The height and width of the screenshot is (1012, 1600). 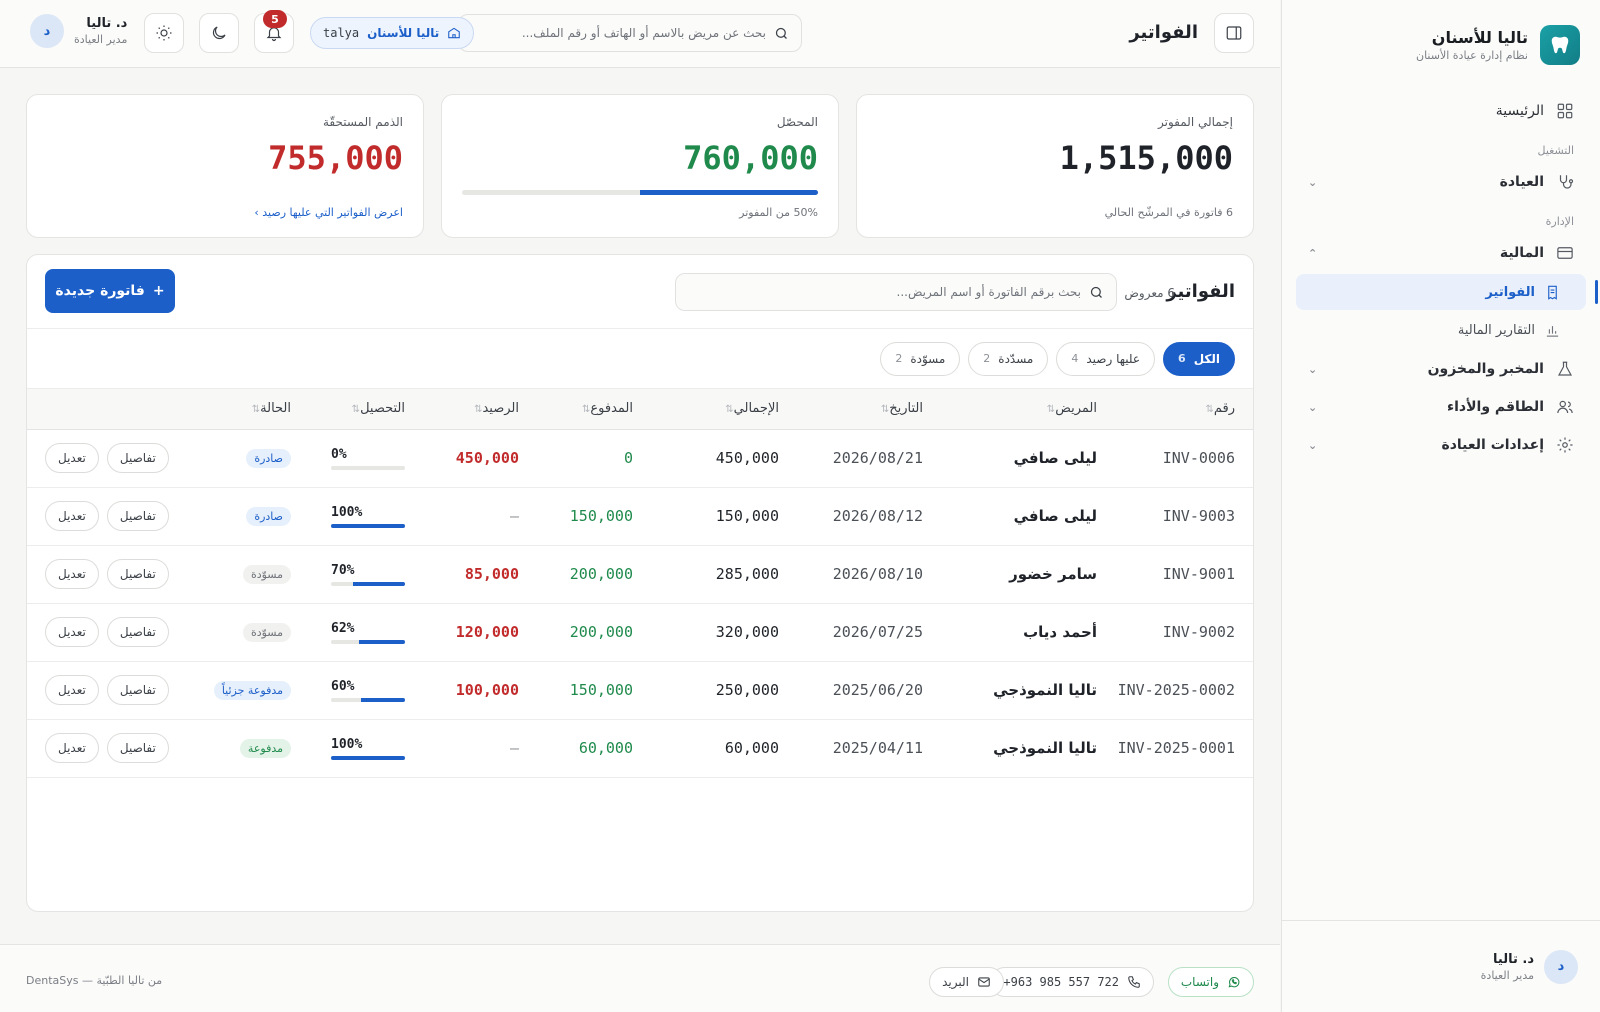 I want to click on sidebar-item-financial-reports: التقارير المالية, so click(x=1441, y=330).